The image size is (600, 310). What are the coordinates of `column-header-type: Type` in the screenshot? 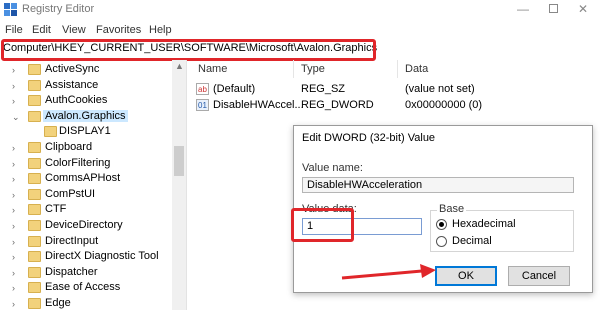 It's located at (313, 69).